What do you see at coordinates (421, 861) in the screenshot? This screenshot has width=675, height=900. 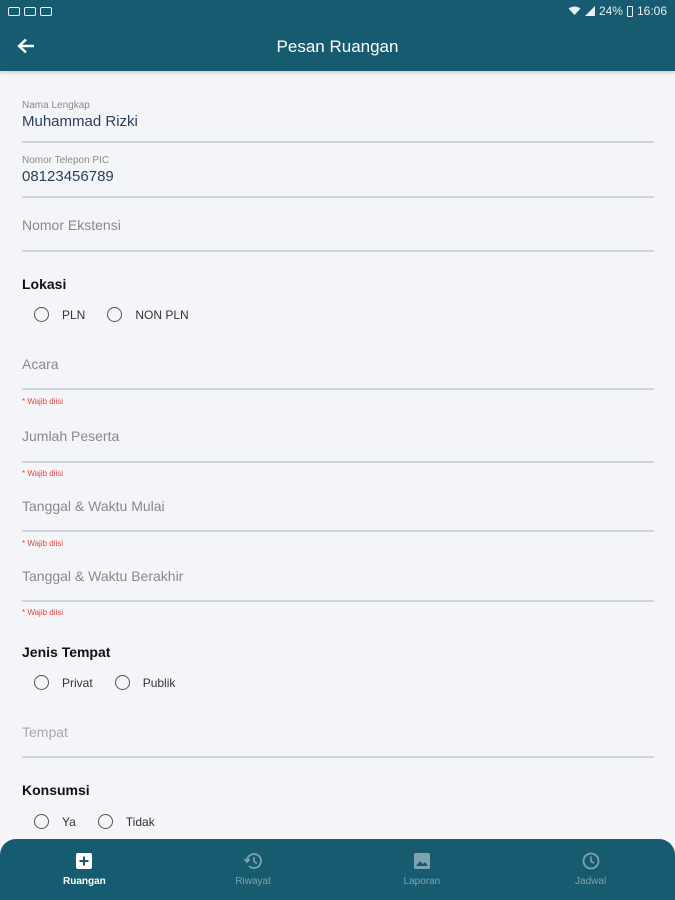 I see `image-icon` at bounding box center [421, 861].